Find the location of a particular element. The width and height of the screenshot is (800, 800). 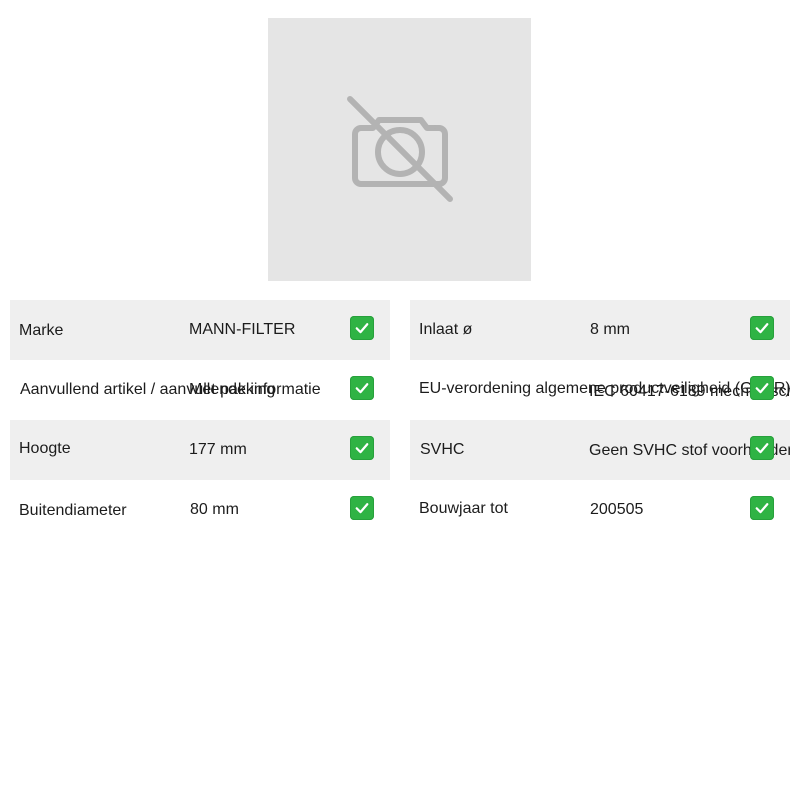

spec-row-hoogte: Hoogte 177 mm is located at coordinates (200, 450).